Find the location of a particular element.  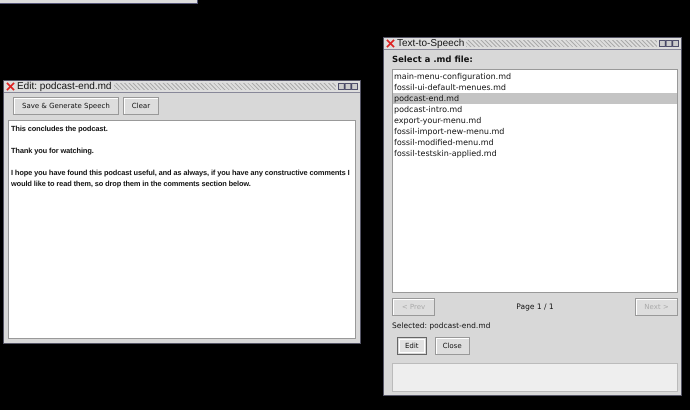

file-item: export-your-menu.md is located at coordinates (535, 120).